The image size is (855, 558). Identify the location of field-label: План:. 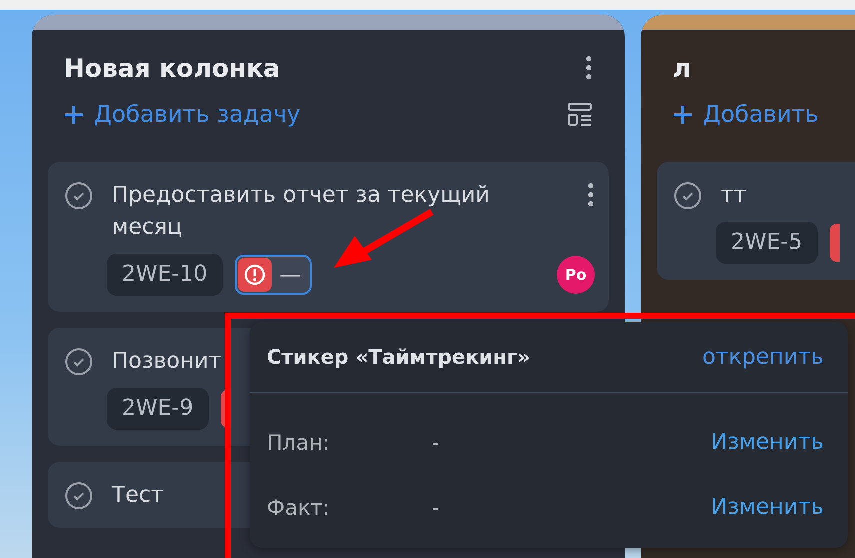
(299, 442).